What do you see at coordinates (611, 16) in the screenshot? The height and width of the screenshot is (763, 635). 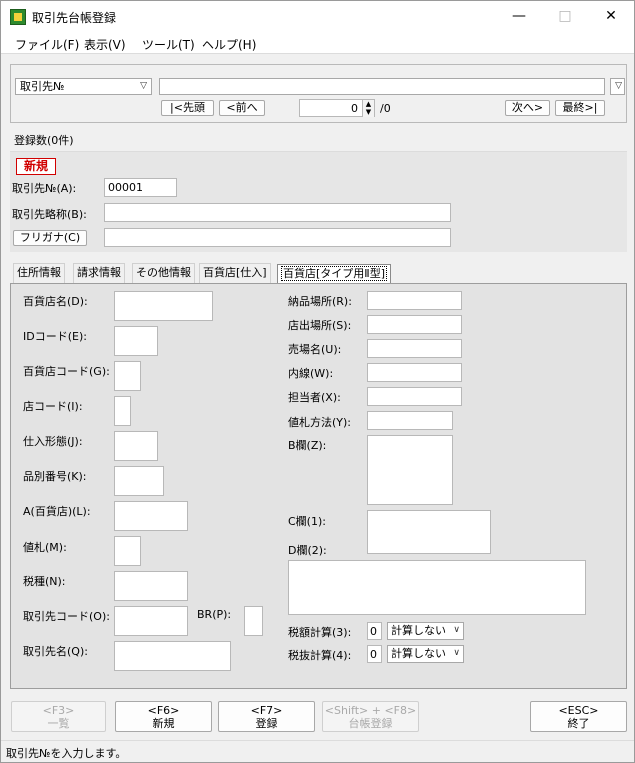 I see `close-button: ✕` at bounding box center [611, 16].